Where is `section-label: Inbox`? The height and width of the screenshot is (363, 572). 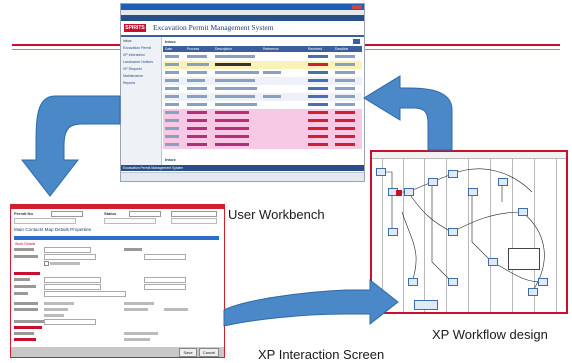
section-label: Inbox is located at coordinates (170, 41).